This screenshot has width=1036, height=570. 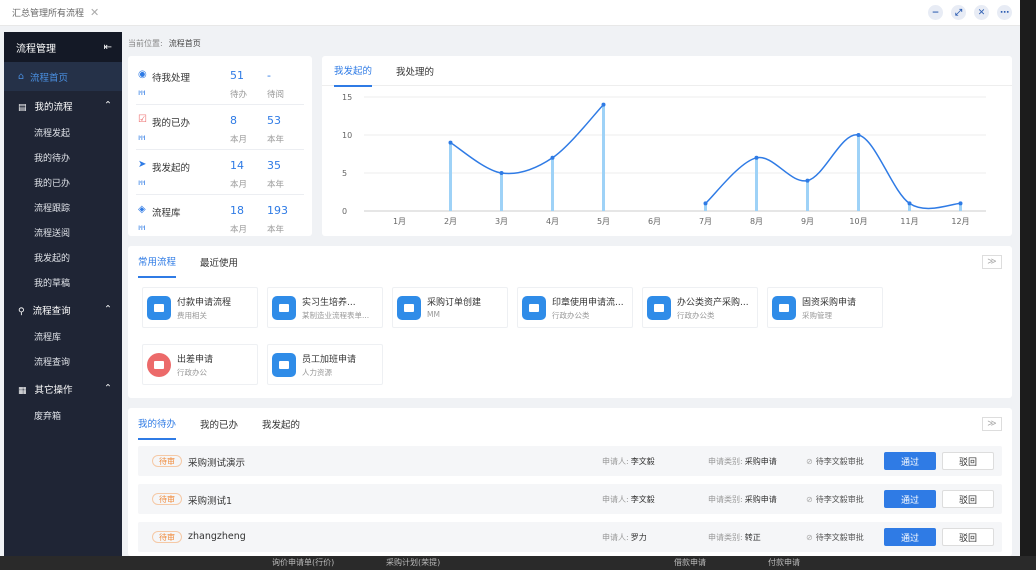 What do you see at coordinates (274, 120) in the screenshot?
I see `stat-value-2: 53` at bounding box center [274, 120].